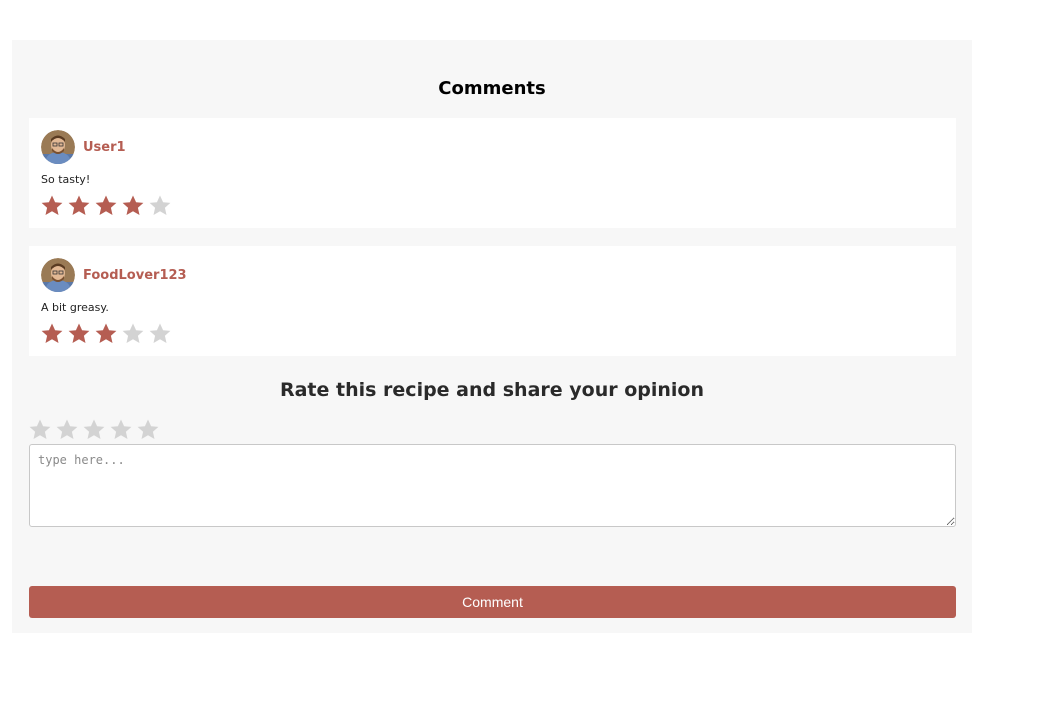 The image size is (1041, 709). Describe the element at coordinates (492, 88) in the screenshot. I see `comments-title: Comments` at that location.